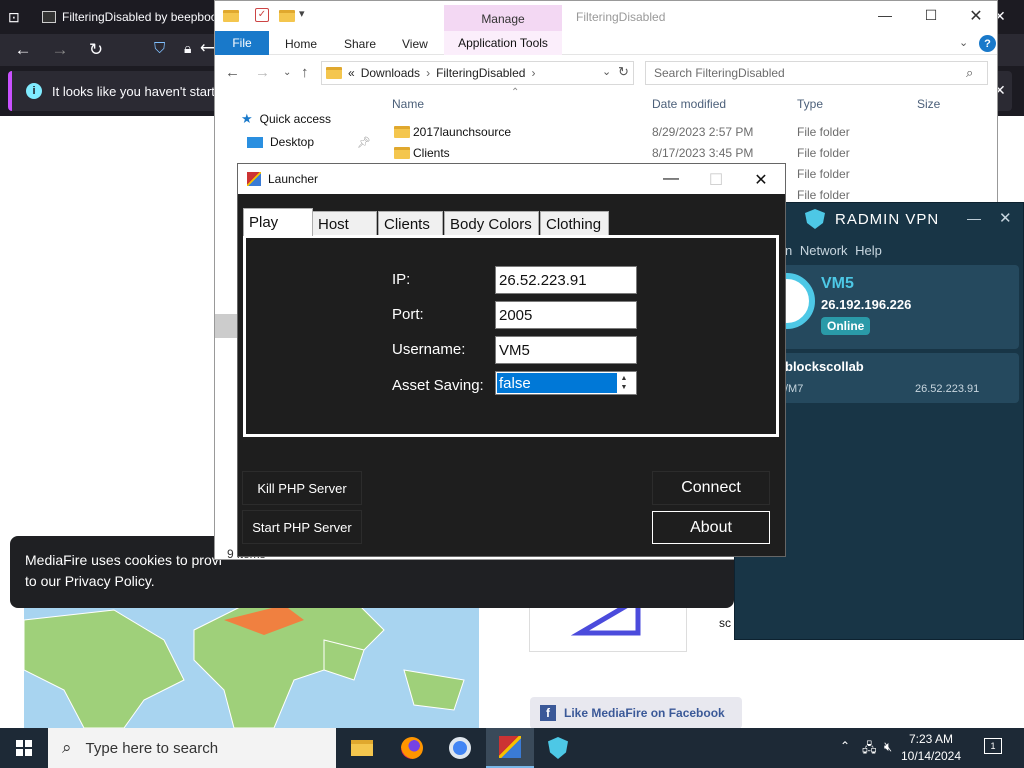 Image resolution: width=1024 pixels, height=768 pixels. I want to click on launcher-app-icon, so click(254, 179).